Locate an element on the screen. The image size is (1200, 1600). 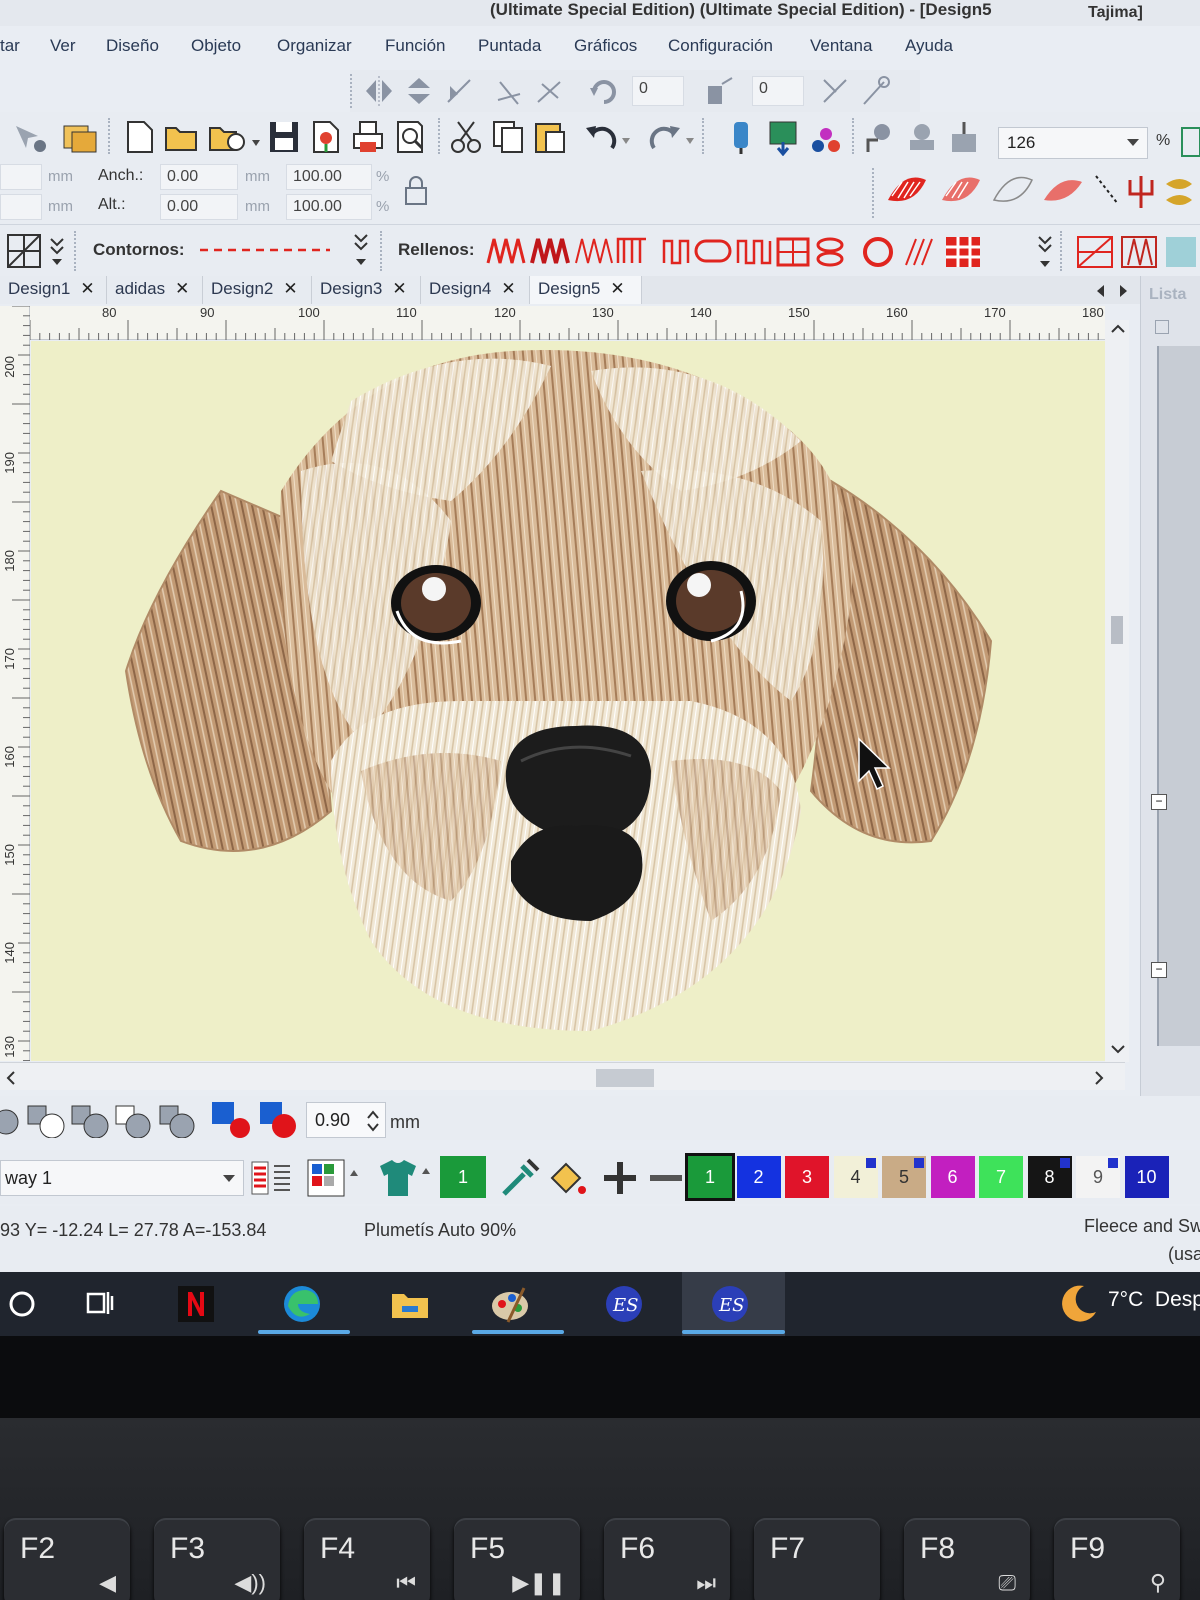
outline-style-preview is located at coordinates (265, 250).